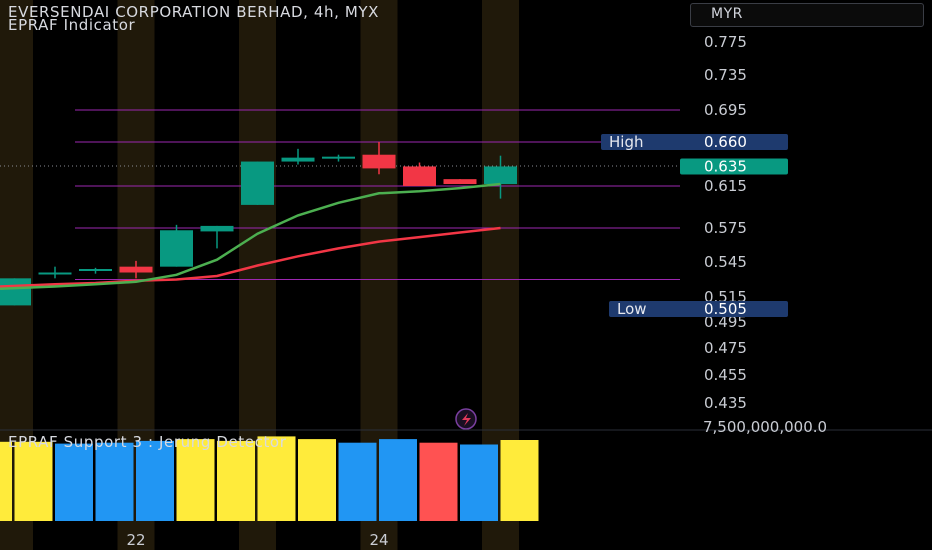 The height and width of the screenshot is (550, 932). I want to click on price-tick-label: 0.455, so click(725, 375).